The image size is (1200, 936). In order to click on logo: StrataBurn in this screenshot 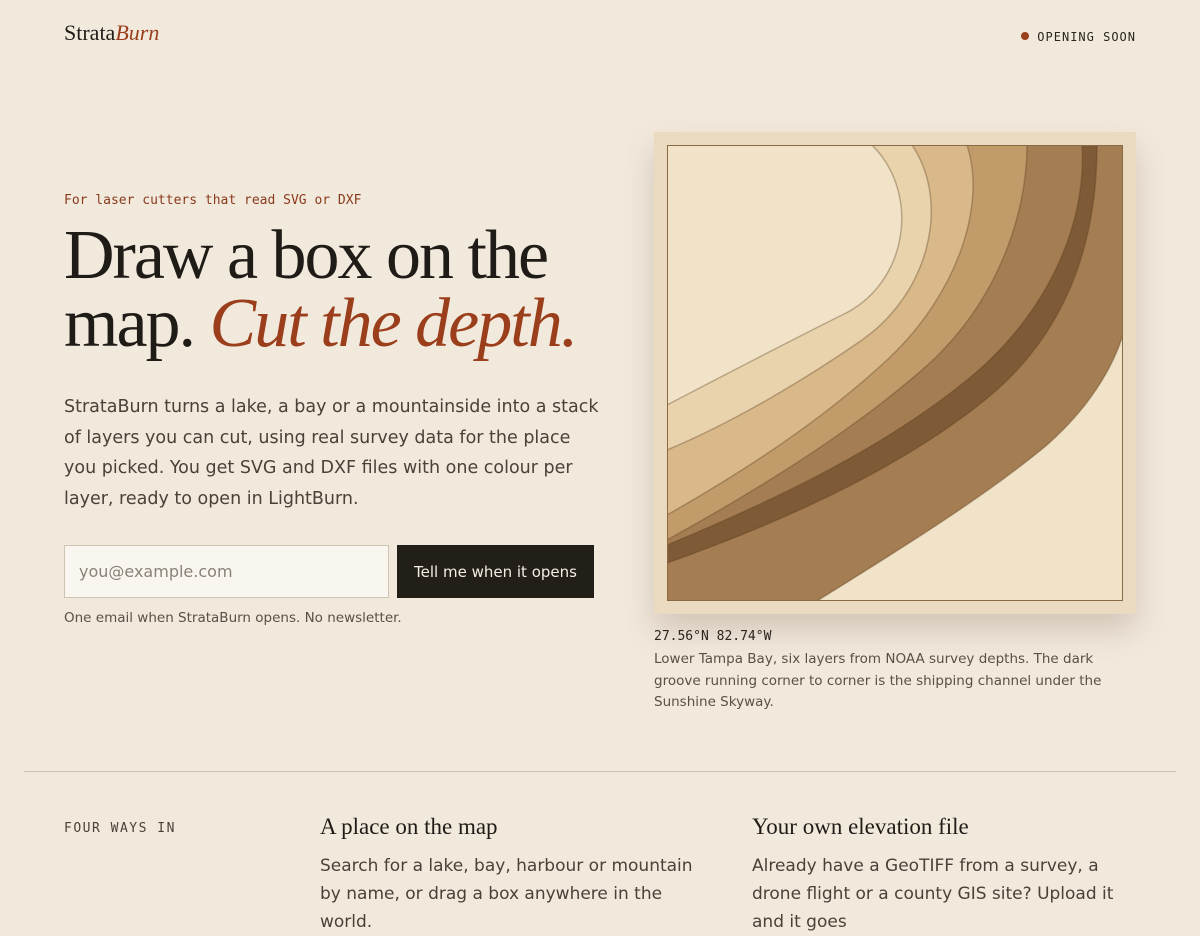, I will do `click(111, 33)`.